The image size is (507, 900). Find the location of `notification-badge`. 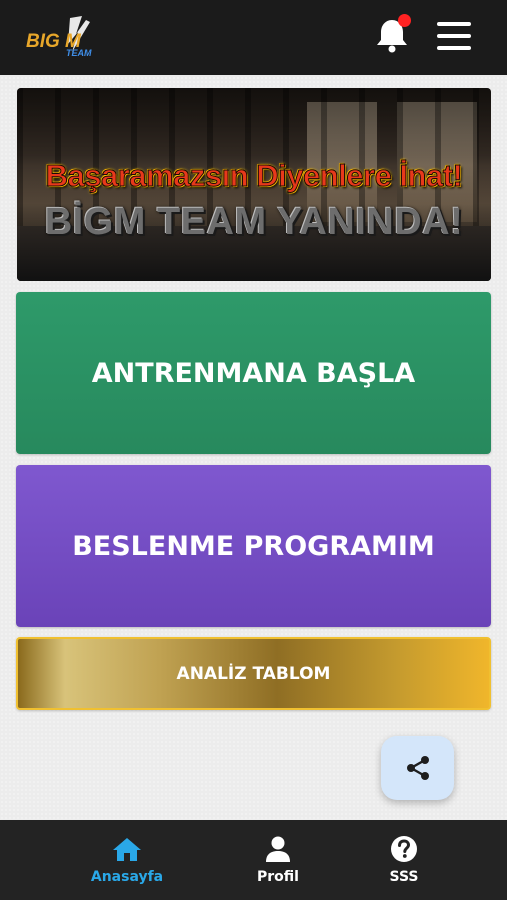

notification-badge is located at coordinates (404, 20).